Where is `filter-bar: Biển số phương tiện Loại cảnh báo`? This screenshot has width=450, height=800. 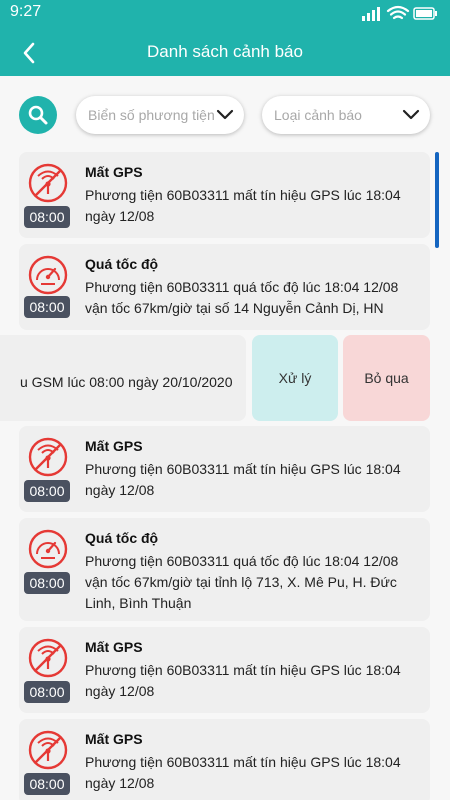
filter-bar: Biển số phương tiện Loại cảnh báo is located at coordinates (225, 115).